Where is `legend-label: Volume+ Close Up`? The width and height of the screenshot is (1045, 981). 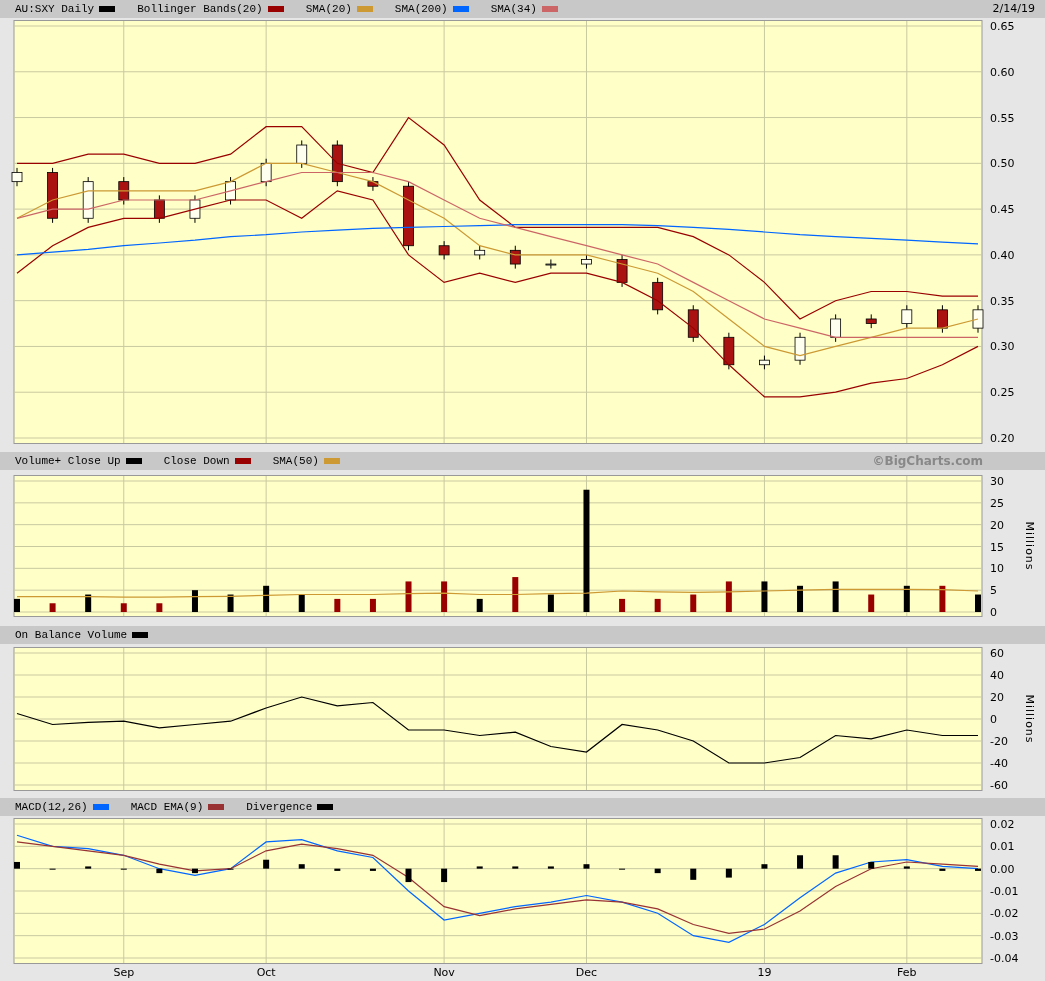 legend-label: Volume+ Close Up is located at coordinates (68, 461).